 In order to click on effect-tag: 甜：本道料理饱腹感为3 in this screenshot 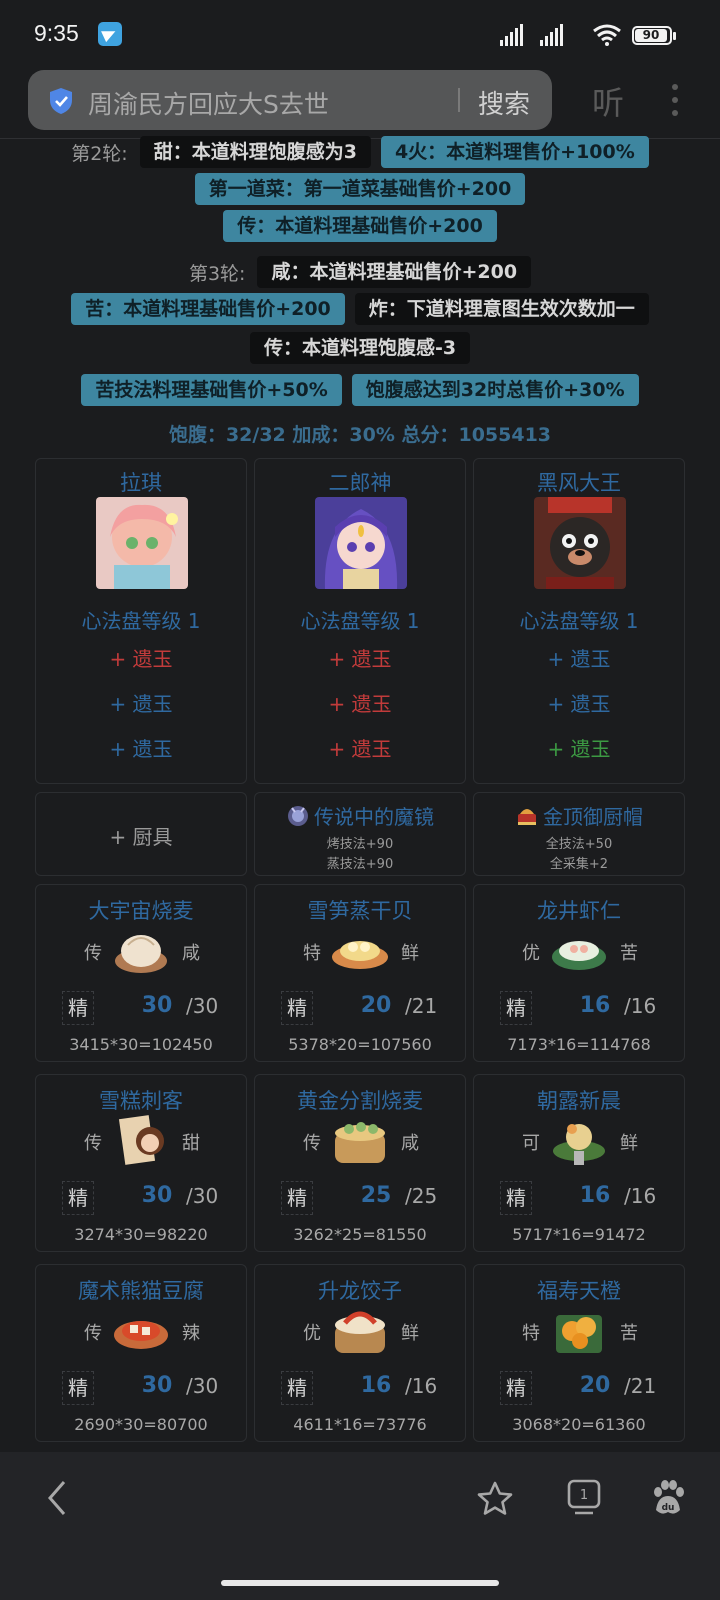, I will do `click(255, 152)`.